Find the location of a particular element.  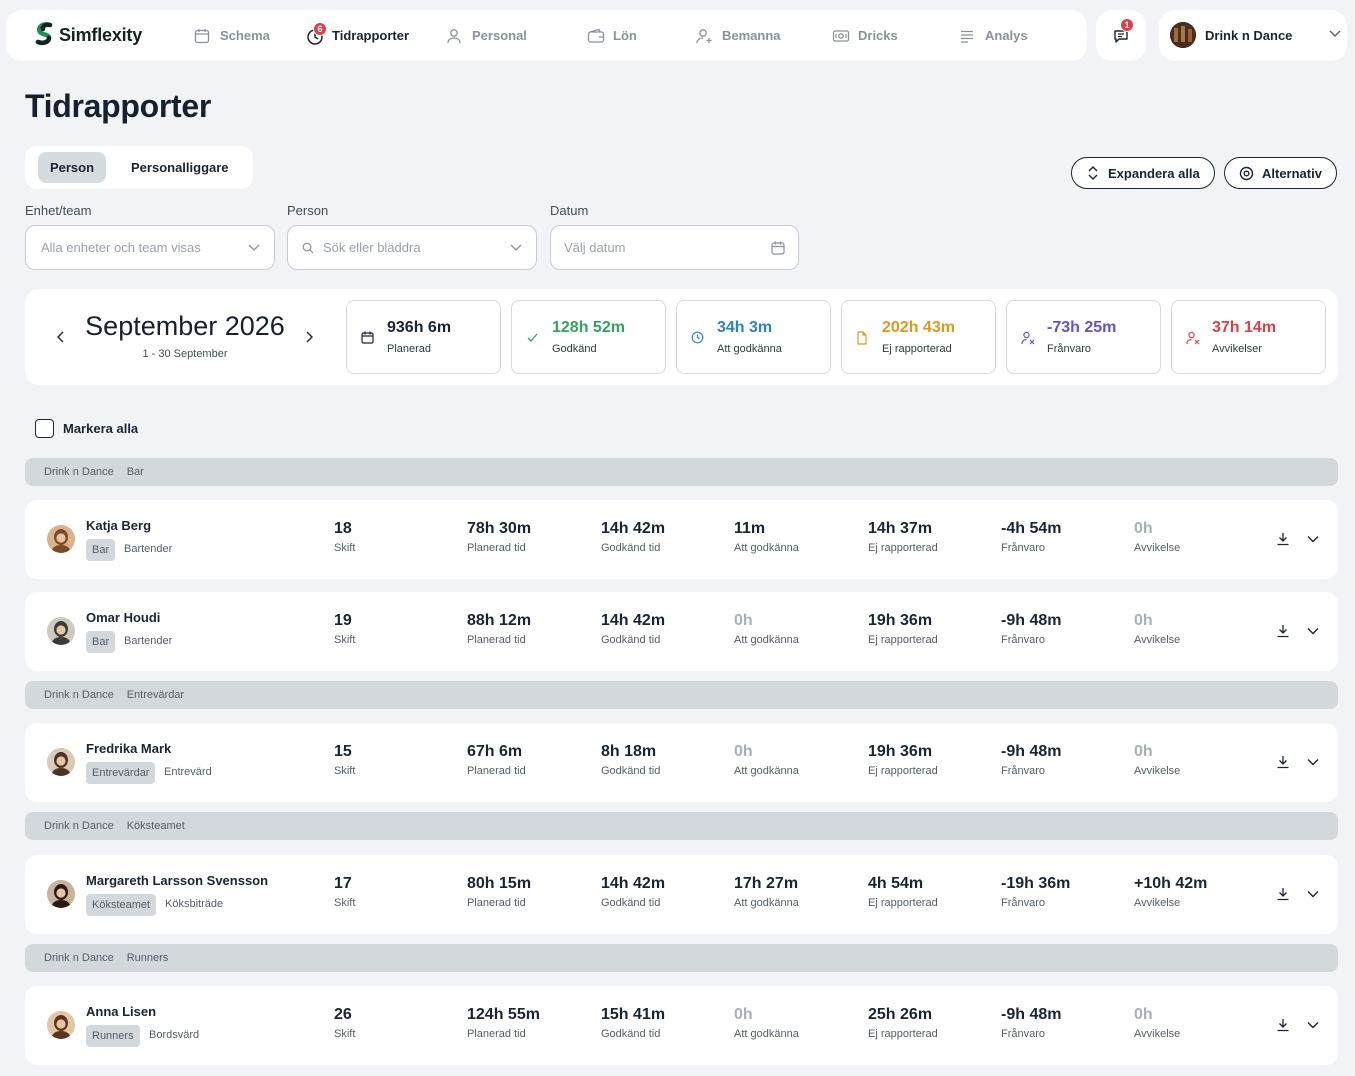

person-name: Margareth Larsson Svensson is located at coordinates (177, 880).